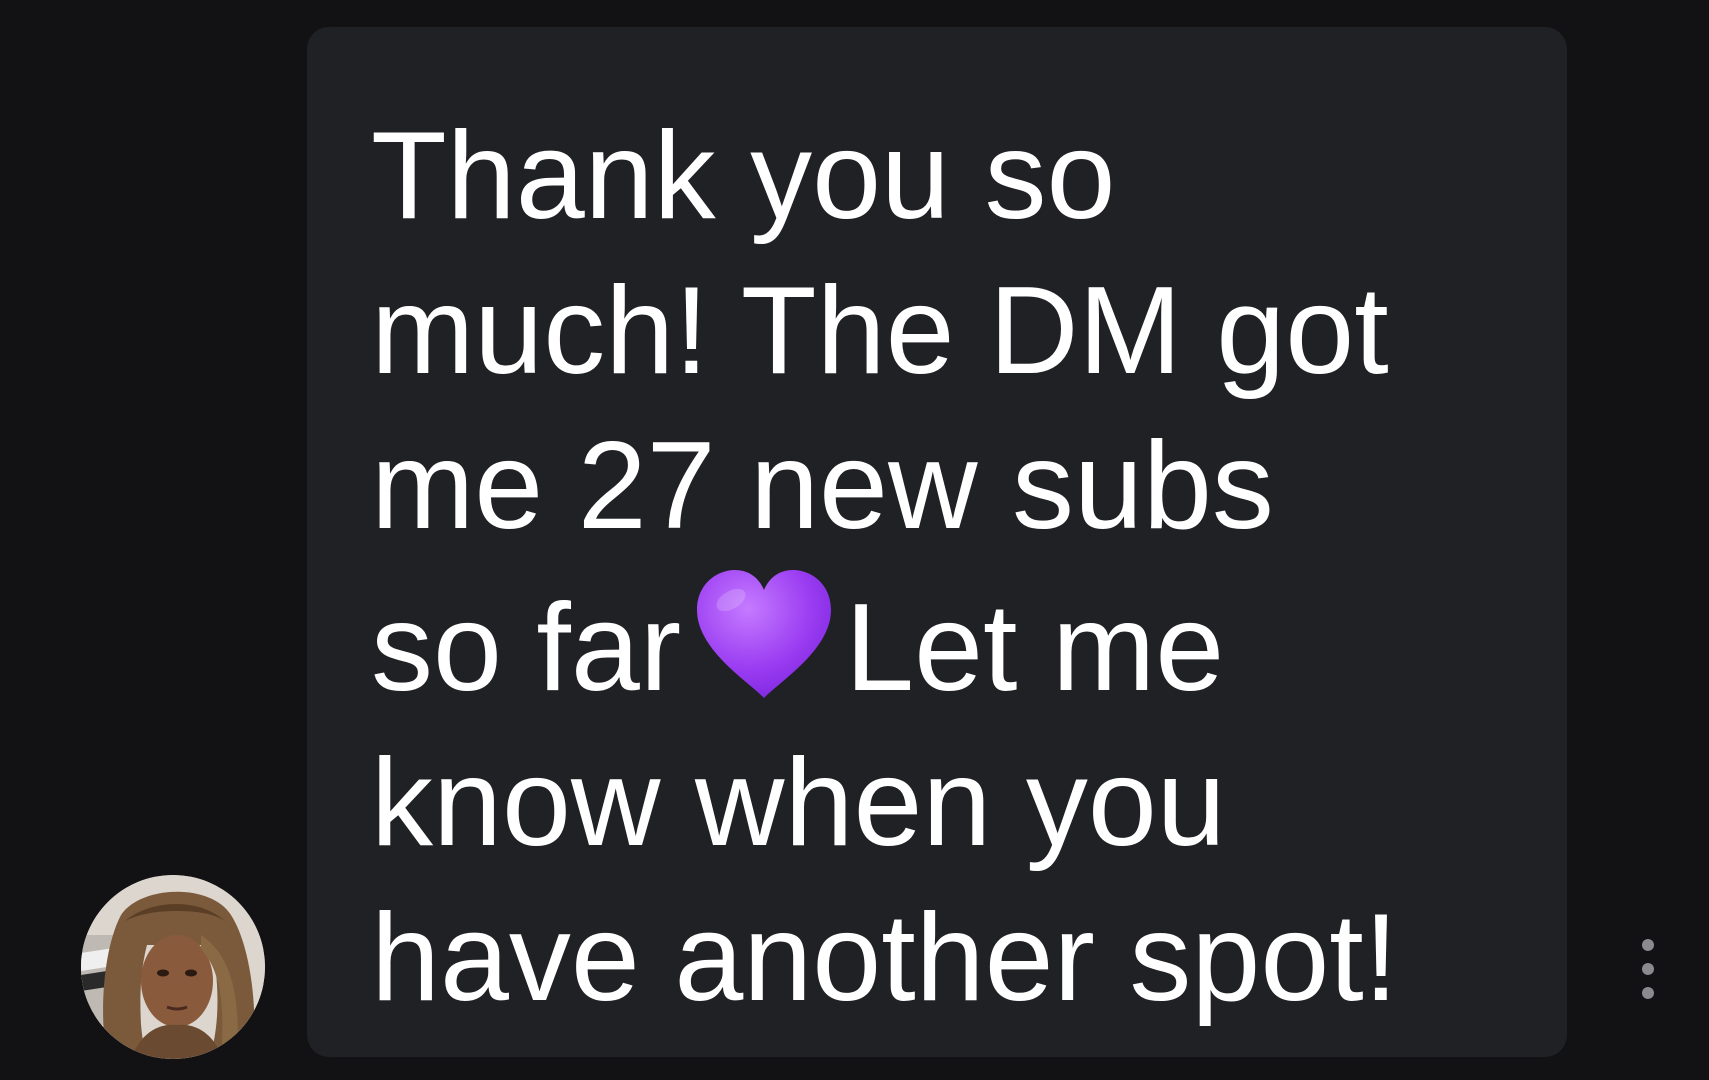 Image resolution: width=1709 pixels, height=1080 pixels. What do you see at coordinates (1648, 945) in the screenshot?
I see `more-vertical-icon` at bounding box center [1648, 945].